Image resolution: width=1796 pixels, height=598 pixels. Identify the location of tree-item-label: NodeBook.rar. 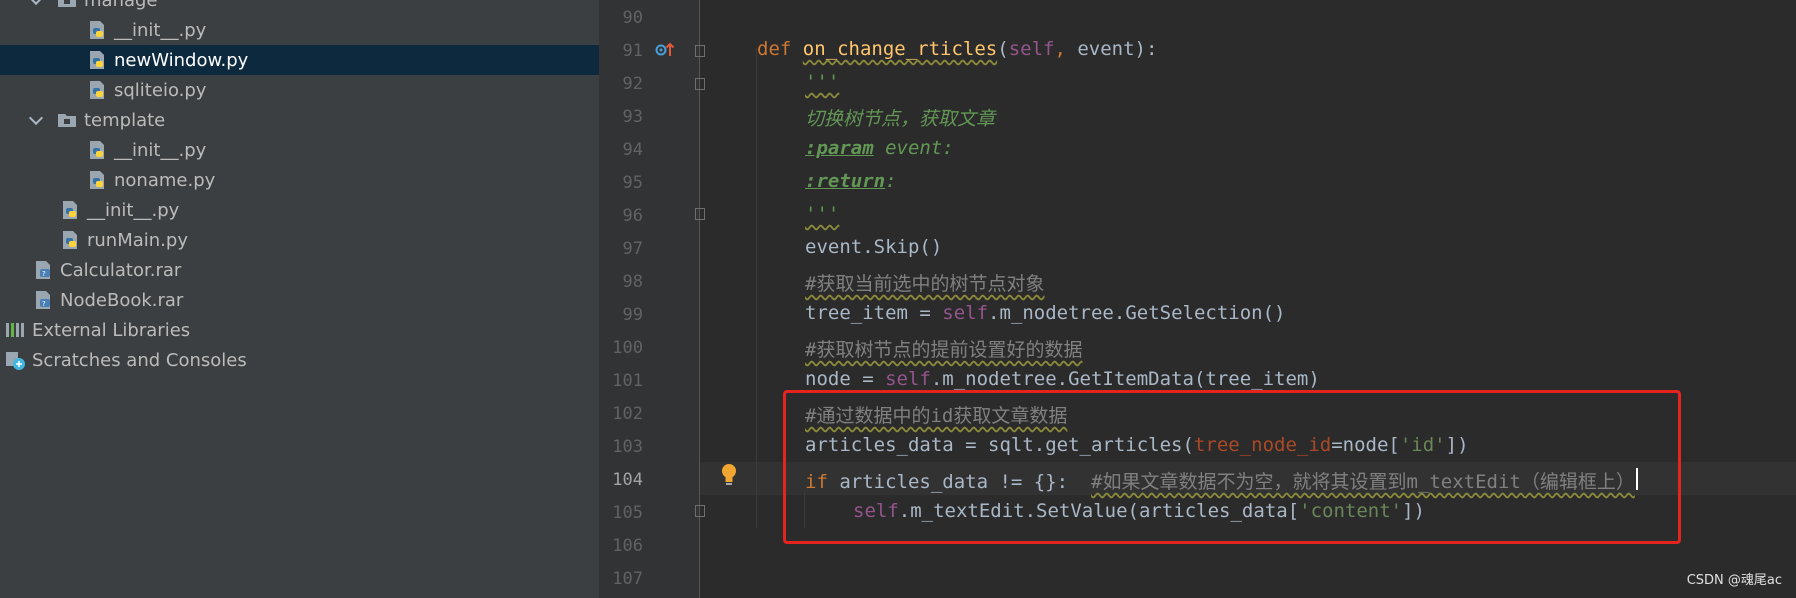
(122, 300).